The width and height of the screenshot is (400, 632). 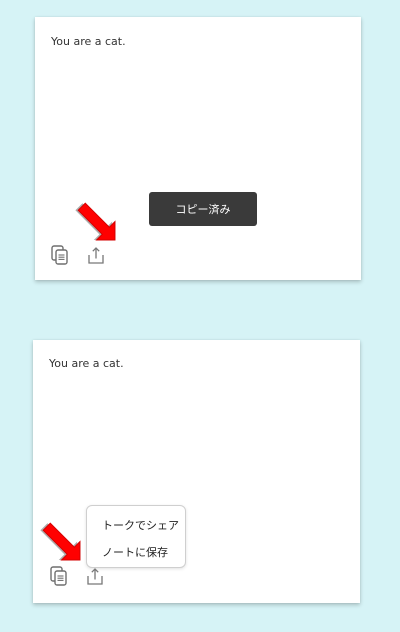 What do you see at coordinates (140, 525) in the screenshot?
I see `menu-item-share-talk: トークでシェア` at bounding box center [140, 525].